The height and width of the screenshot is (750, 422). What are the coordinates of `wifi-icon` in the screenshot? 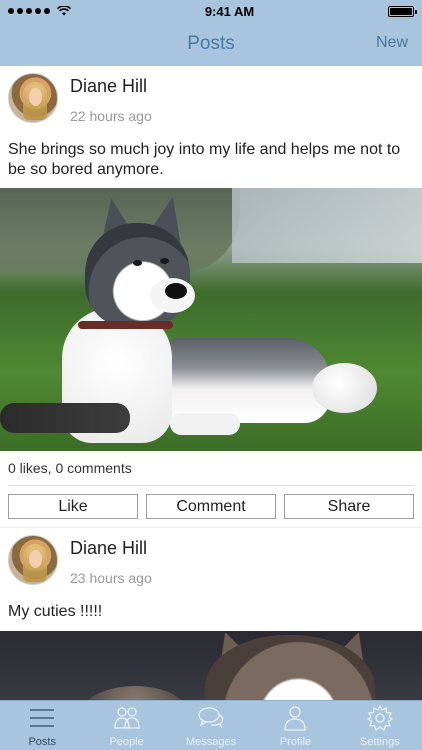 It's located at (64, 11).